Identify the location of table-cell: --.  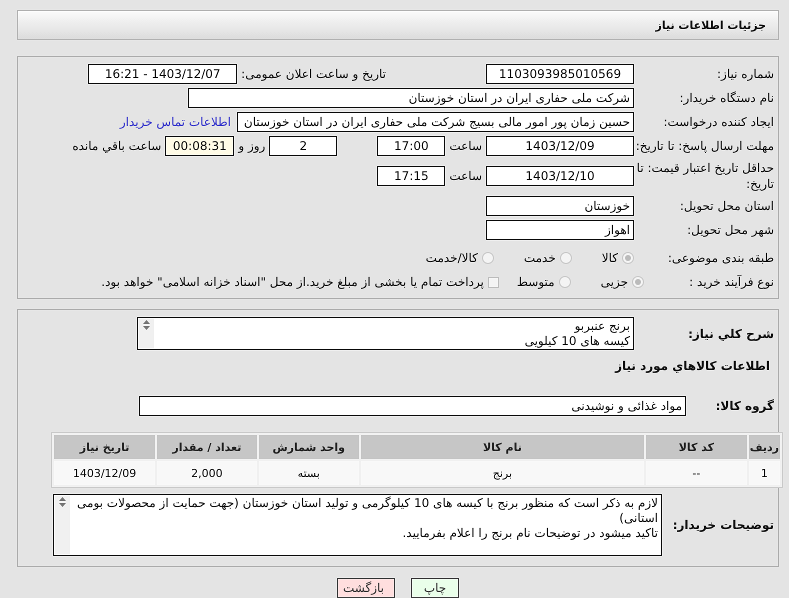
(696, 473).